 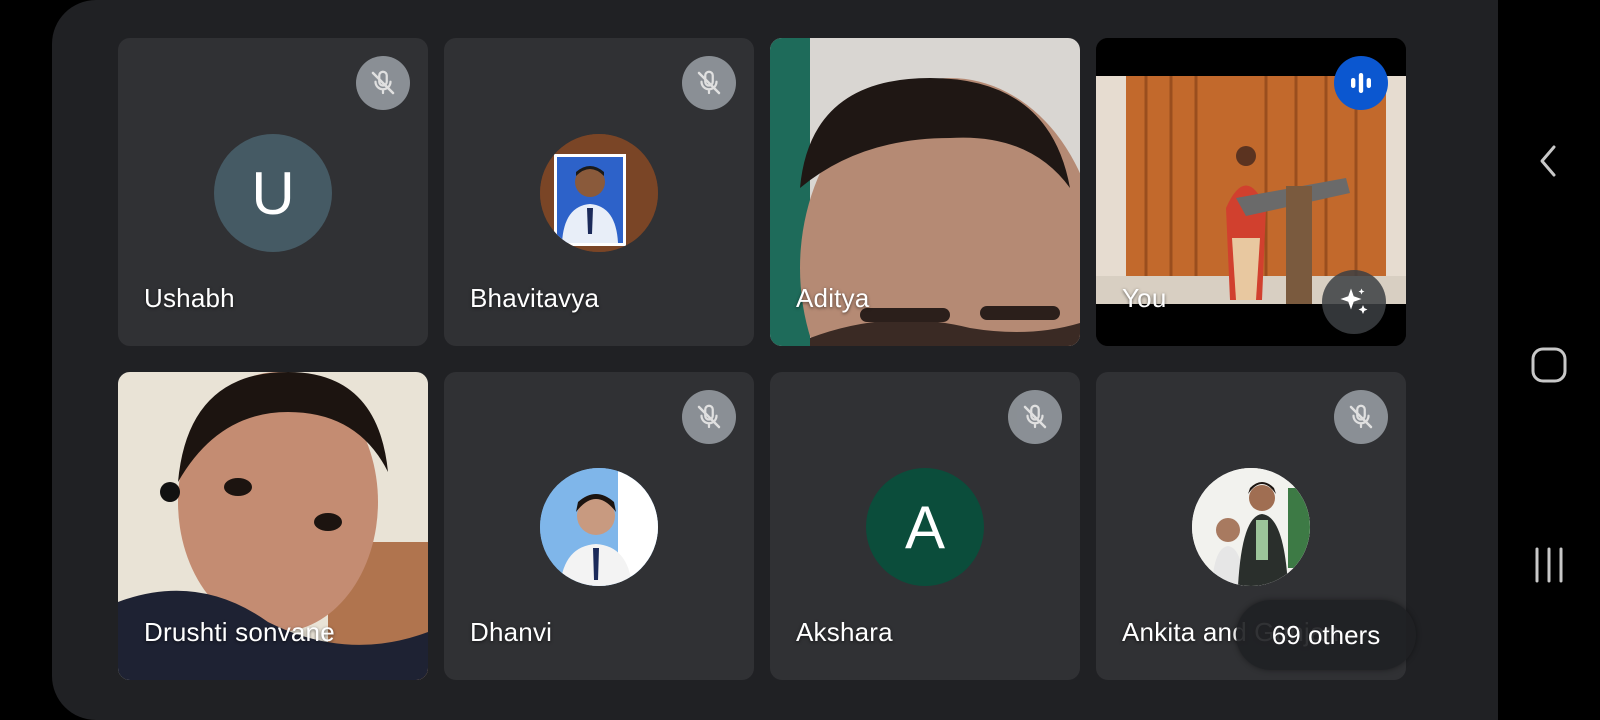 I want to click on participant-tile-aditya: Aditya, so click(x=925, y=192).